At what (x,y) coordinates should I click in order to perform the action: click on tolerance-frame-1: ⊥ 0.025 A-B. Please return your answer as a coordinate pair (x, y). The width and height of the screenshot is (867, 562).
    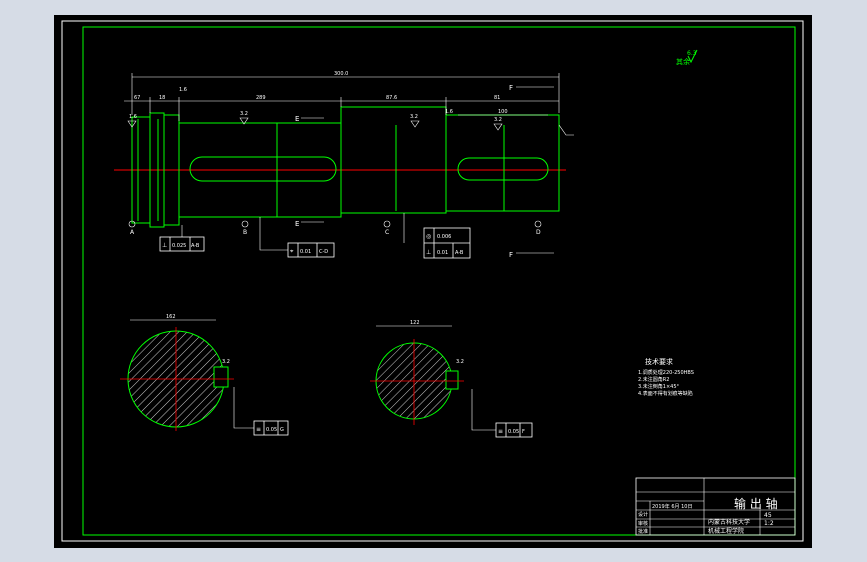
    Looking at the image, I should click on (182, 244).